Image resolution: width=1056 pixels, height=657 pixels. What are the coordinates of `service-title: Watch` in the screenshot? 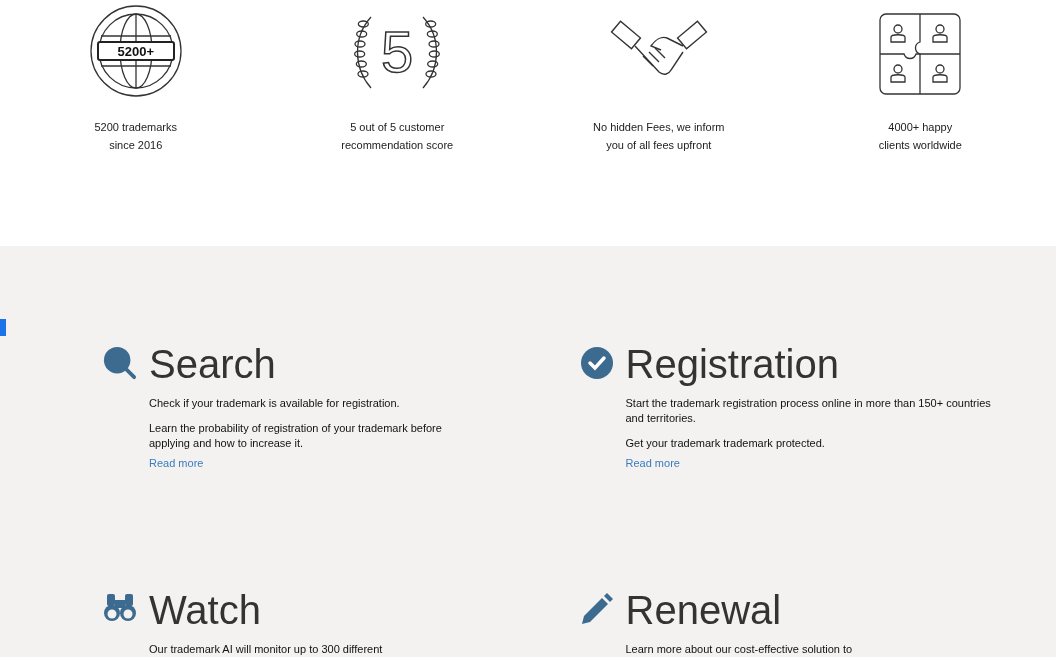 It's located at (205, 610).